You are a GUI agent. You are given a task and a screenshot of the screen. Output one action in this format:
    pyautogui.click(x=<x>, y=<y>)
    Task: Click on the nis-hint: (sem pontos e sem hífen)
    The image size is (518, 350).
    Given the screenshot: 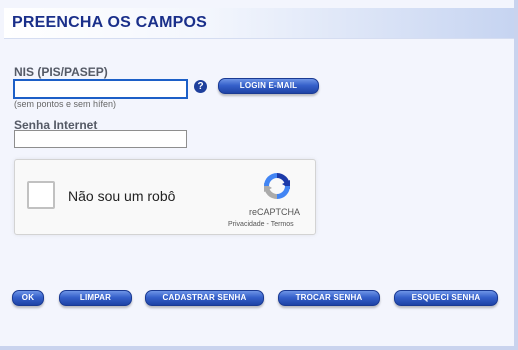 What is the action you would take?
    pyautogui.click(x=65, y=104)
    